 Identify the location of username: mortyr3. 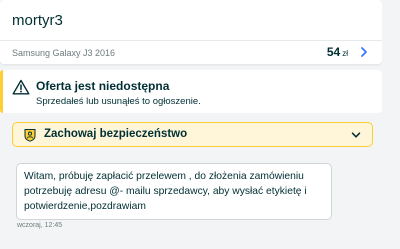
(37, 20).